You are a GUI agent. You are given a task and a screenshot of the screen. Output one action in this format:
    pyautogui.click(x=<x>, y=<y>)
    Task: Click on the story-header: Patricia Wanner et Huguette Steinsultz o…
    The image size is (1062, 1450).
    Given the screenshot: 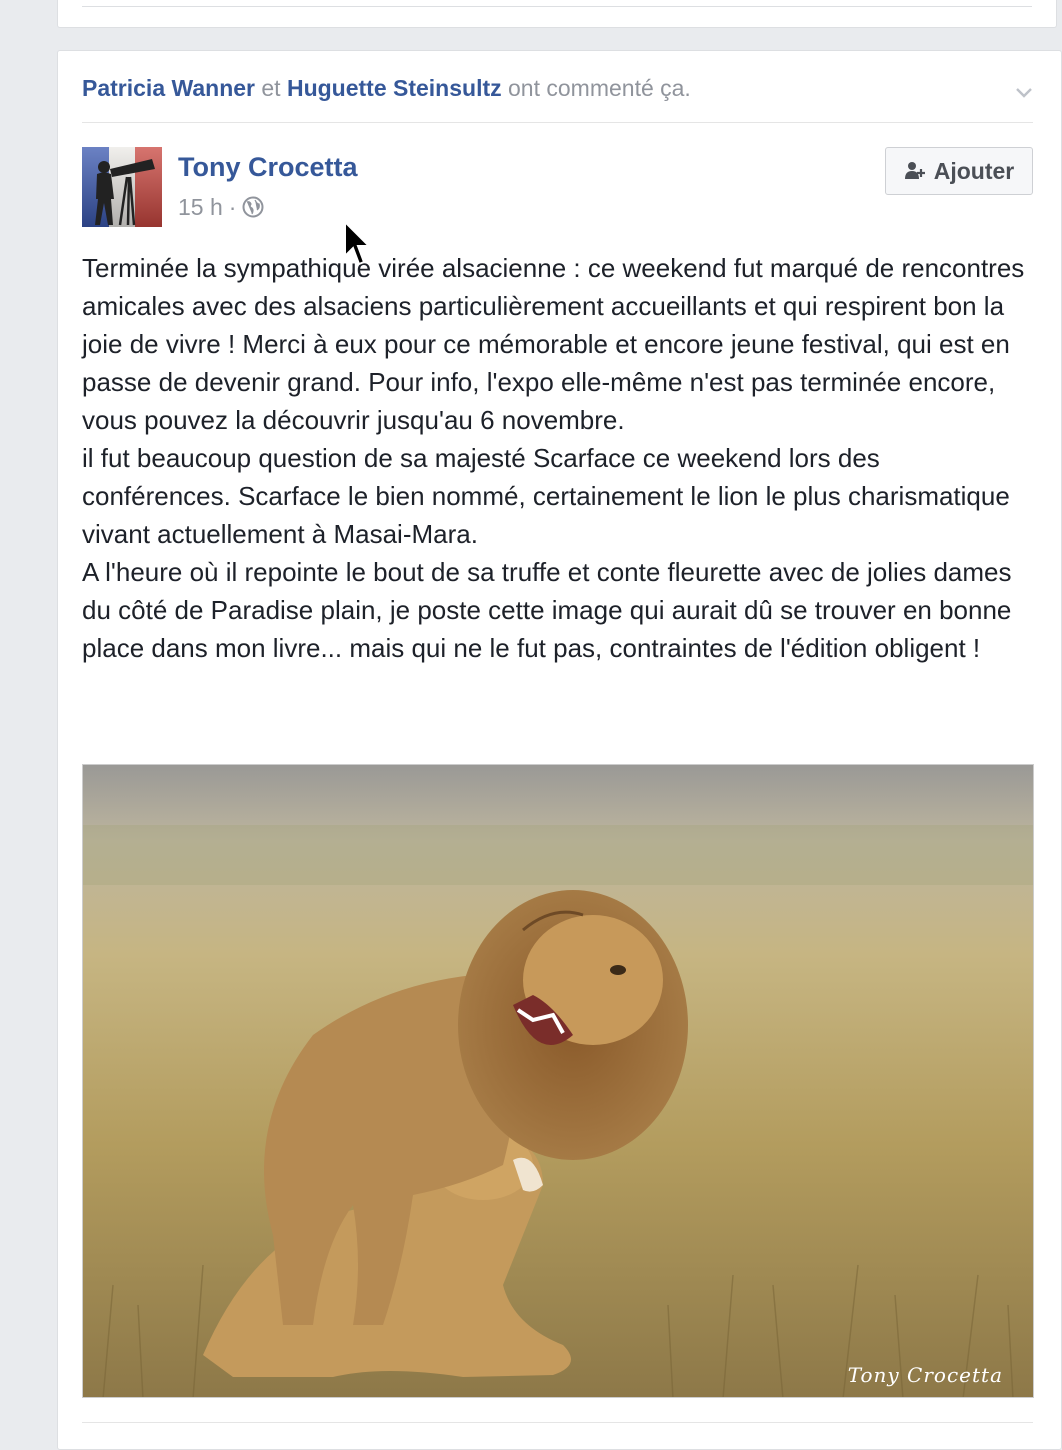 What is the action you would take?
    pyautogui.click(x=559, y=90)
    